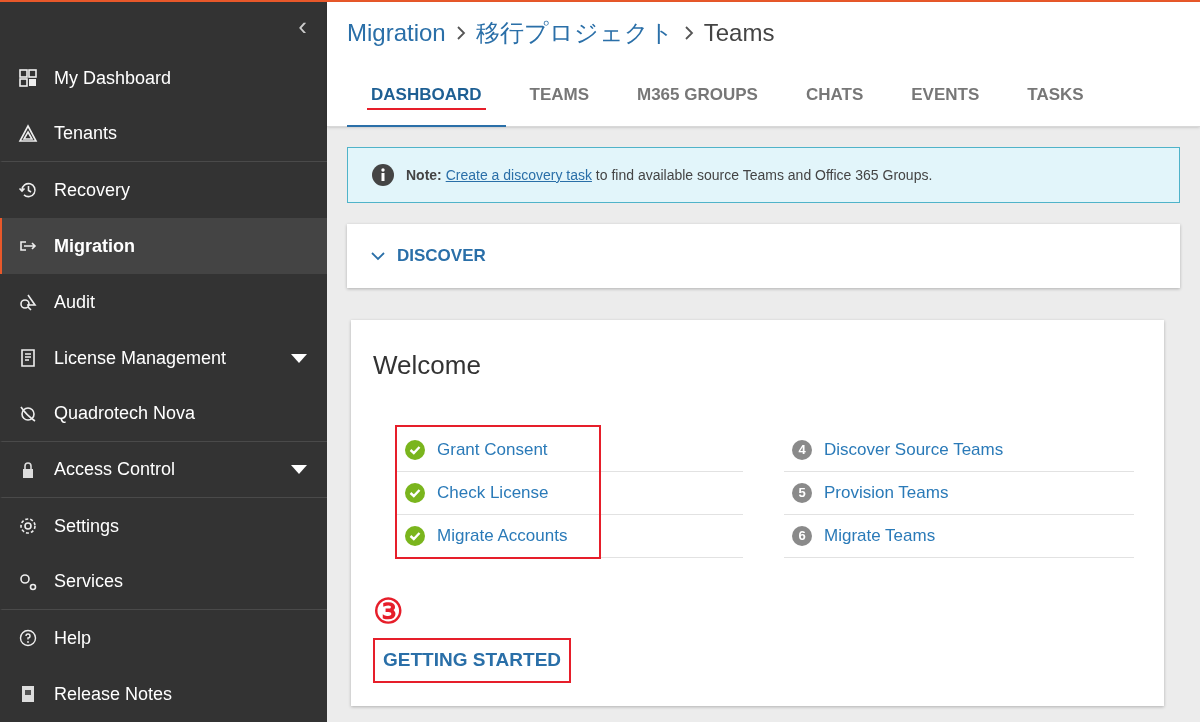 The height and width of the screenshot is (722, 1200). What do you see at coordinates (163, 246) in the screenshot?
I see `sidebar-item: Migration` at bounding box center [163, 246].